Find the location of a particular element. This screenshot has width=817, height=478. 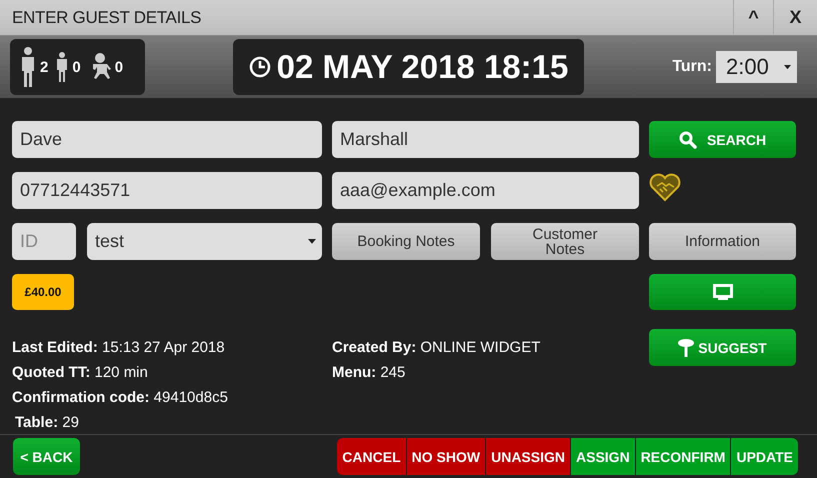

turn-label: Turn: is located at coordinates (692, 67).